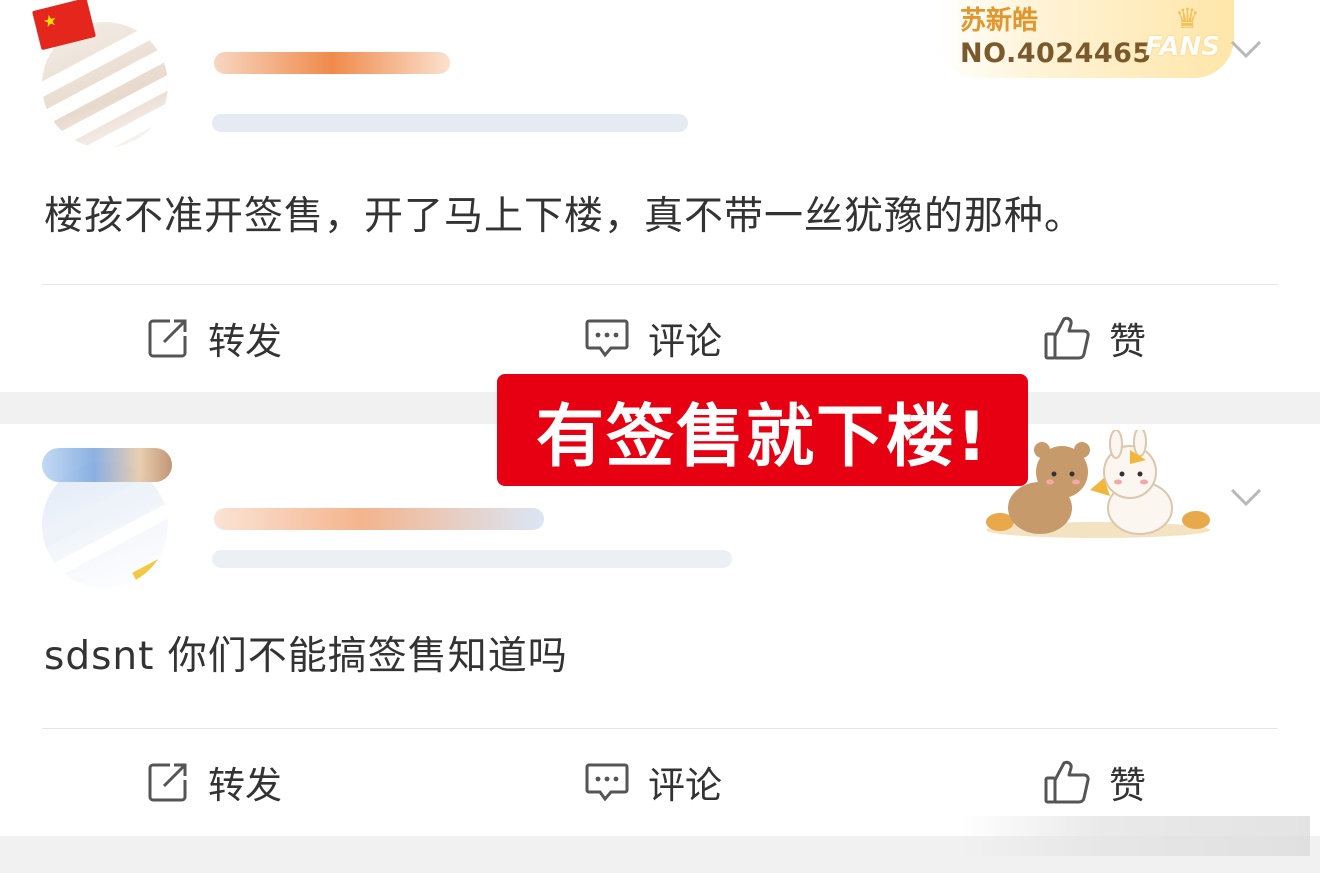  Describe the element at coordinates (1187, 18) in the screenshot. I see `crown-icon: ♛` at that location.